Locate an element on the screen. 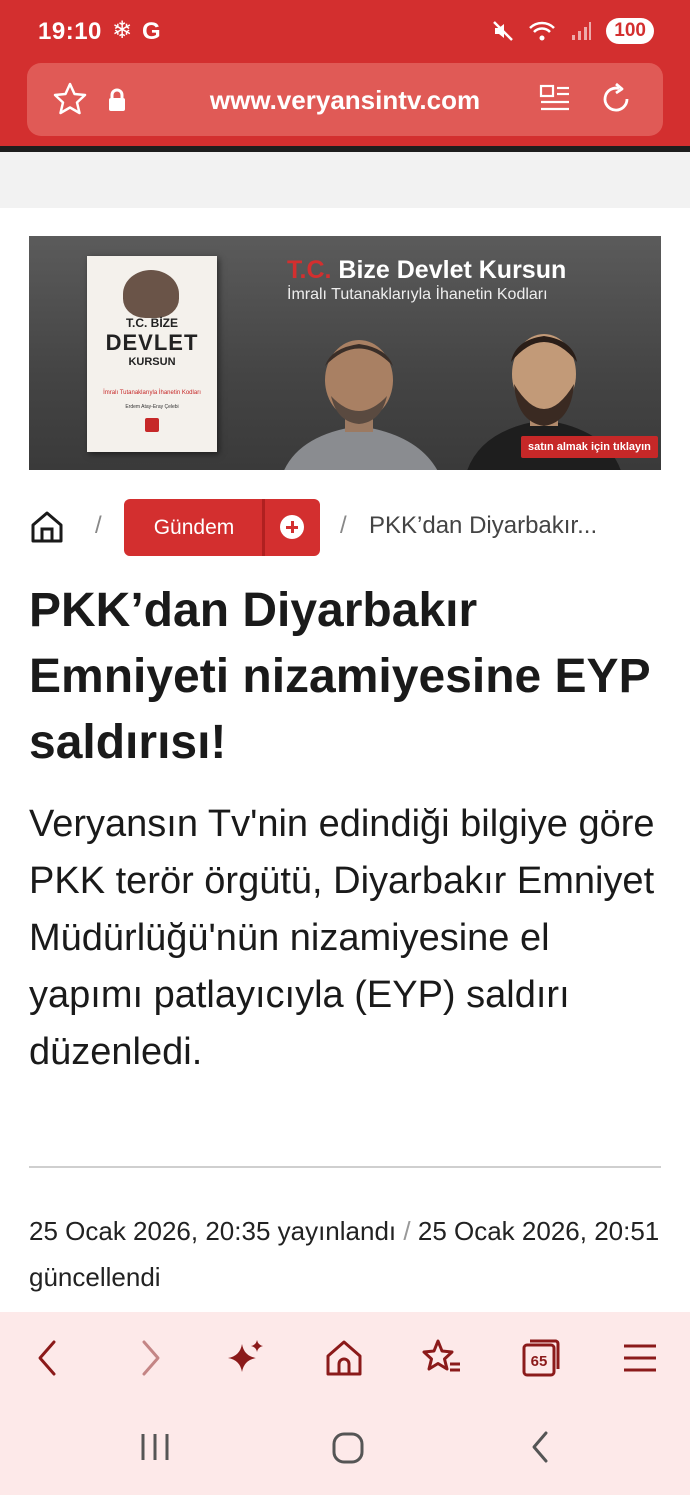 This screenshot has height=1495, width=690. system-nav-bar is located at coordinates (345, 1448).